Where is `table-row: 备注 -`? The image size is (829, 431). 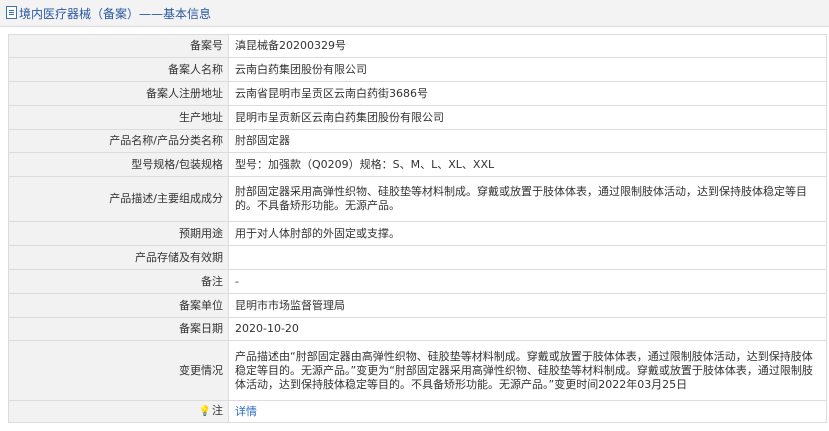
table-row: 备注 - is located at coordinates (417, 281).